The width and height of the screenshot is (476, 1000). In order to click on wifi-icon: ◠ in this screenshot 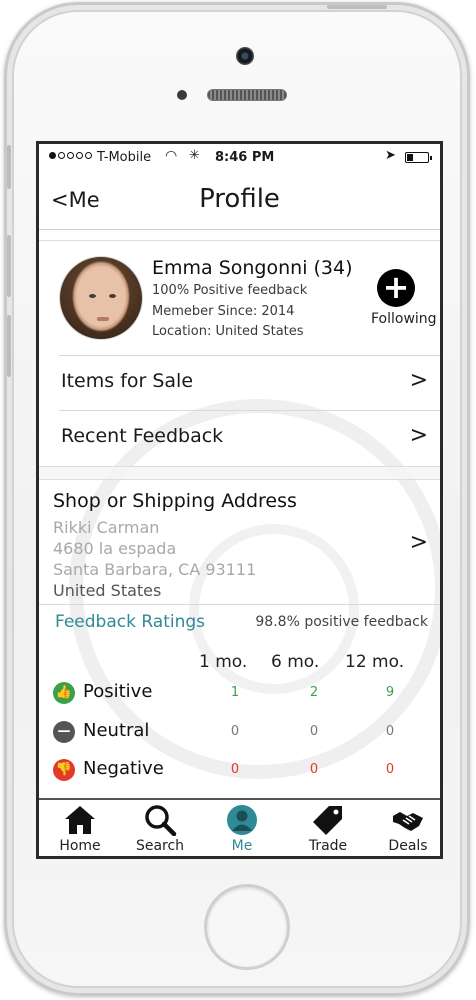, I will do `click(171, 156)`.